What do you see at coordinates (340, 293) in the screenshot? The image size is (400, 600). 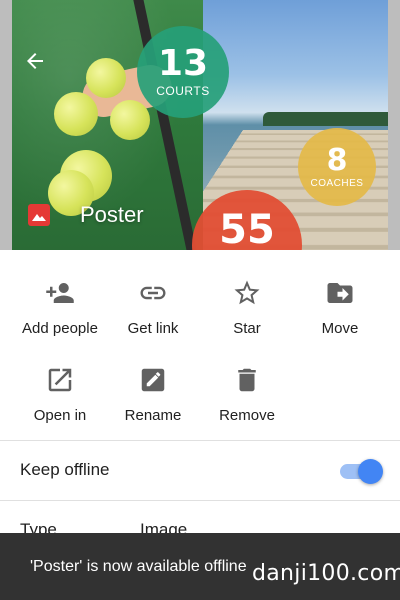 I see `move-to-folder-icon` at bounding box center [340, 293].